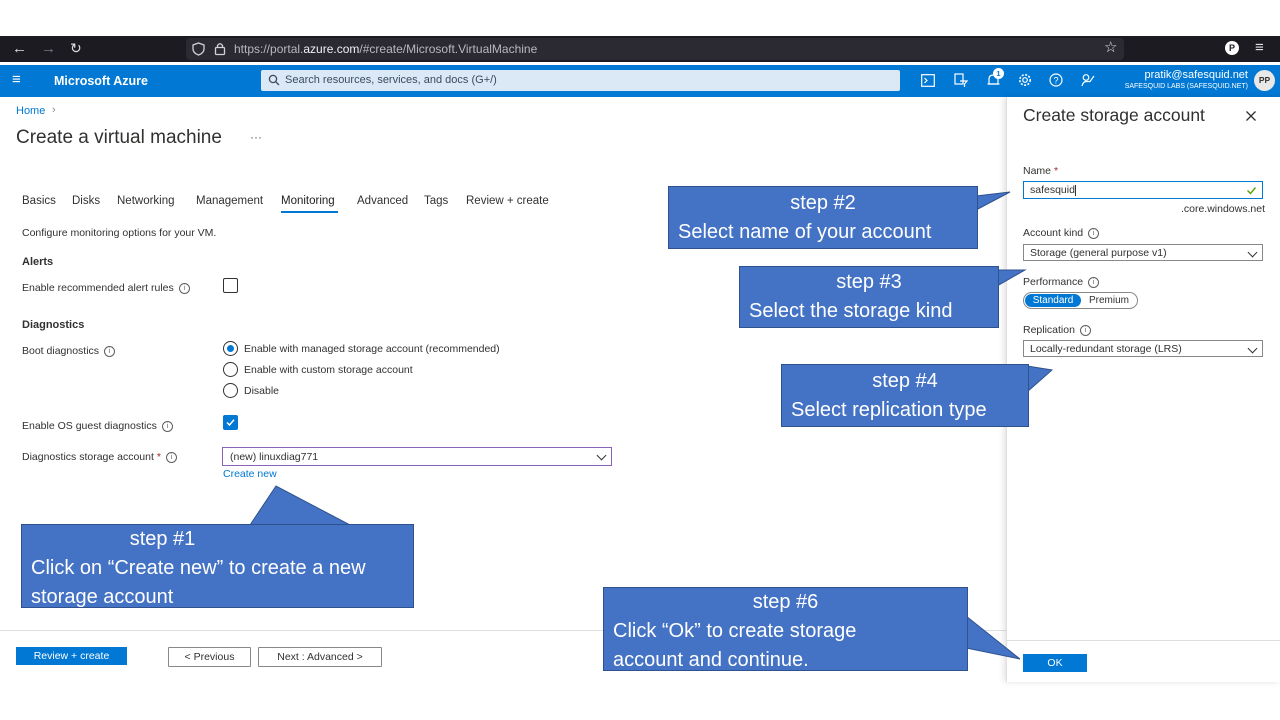 The height and width of the screenshot is (720, 1280). I want to click on name-suffix: .core.windows.net, so click(1222, 209).